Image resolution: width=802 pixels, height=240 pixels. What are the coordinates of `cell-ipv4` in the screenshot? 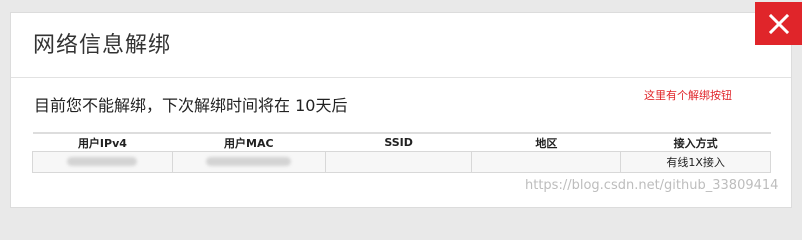 It's located at (102, 162).